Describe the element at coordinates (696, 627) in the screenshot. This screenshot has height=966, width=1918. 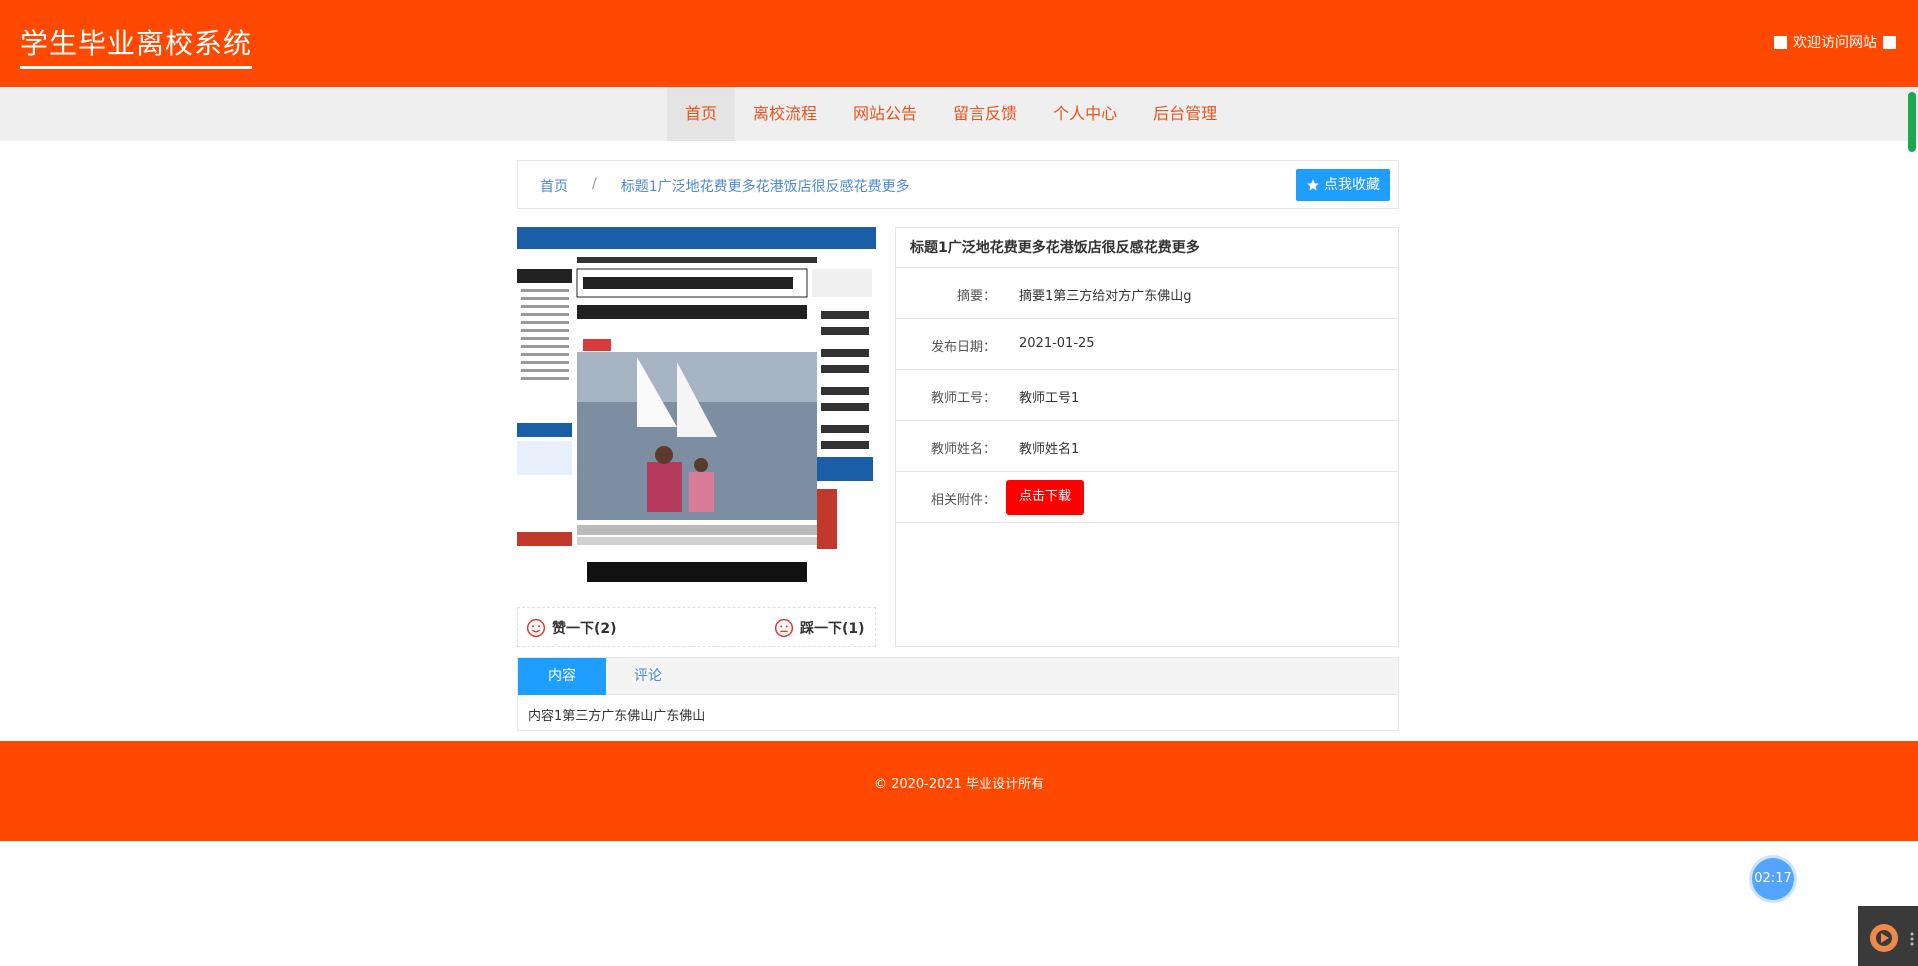
I see `vote-bar: 赞一下(2) 踩一下(1)` at that location.